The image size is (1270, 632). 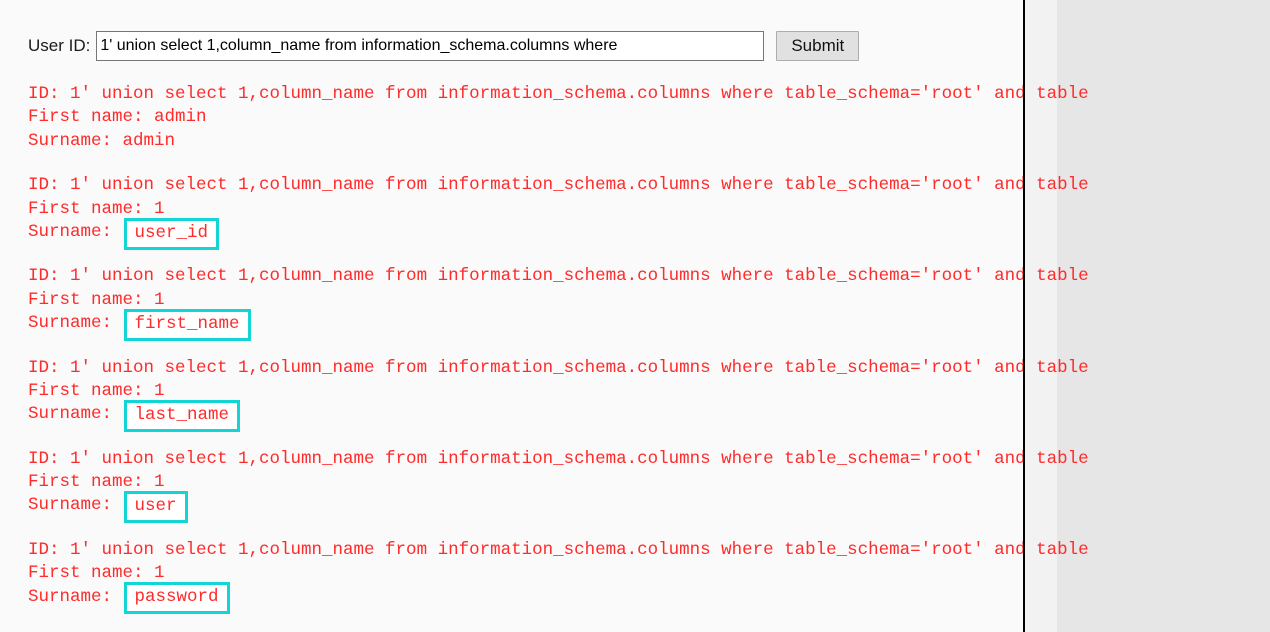 I want to click on record-surname-line: Surname: user_id, so click(x=649, y=233).